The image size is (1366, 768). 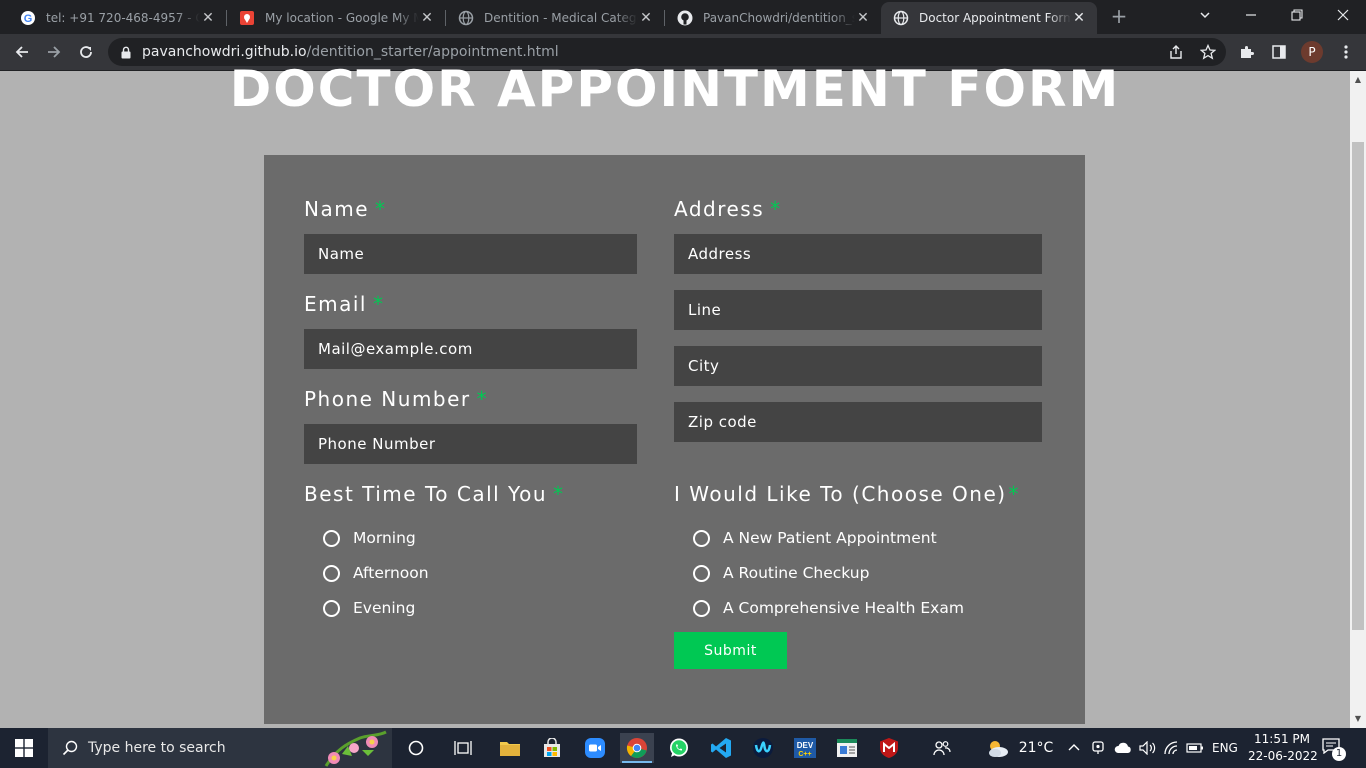 What do you see at coordinates (510, 748) in the screenshot?
I see `file-explorer-button` at bounding box center [510, 748].